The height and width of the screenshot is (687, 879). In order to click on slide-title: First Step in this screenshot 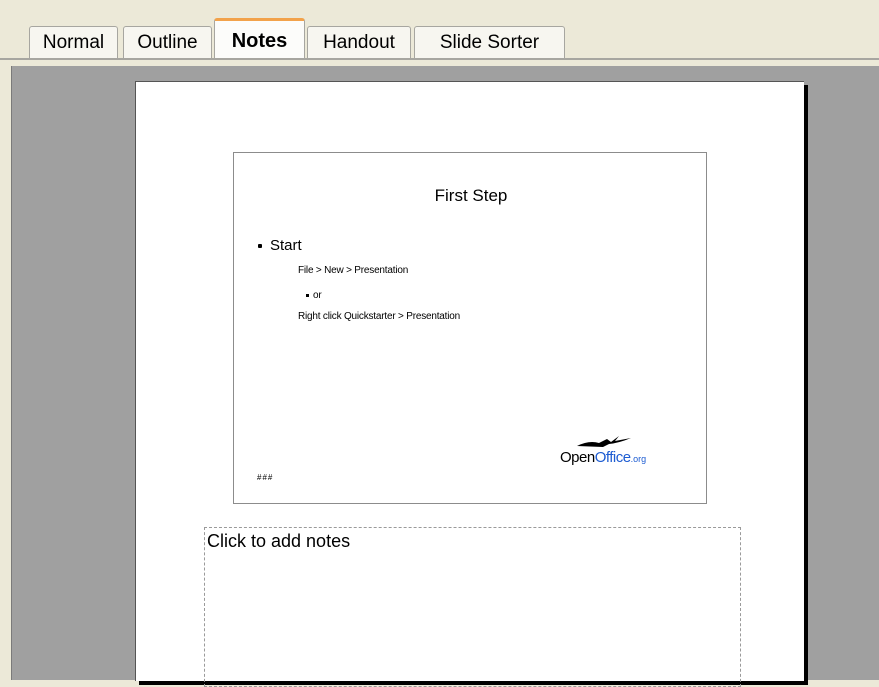, I will do `click(471, 195)`.